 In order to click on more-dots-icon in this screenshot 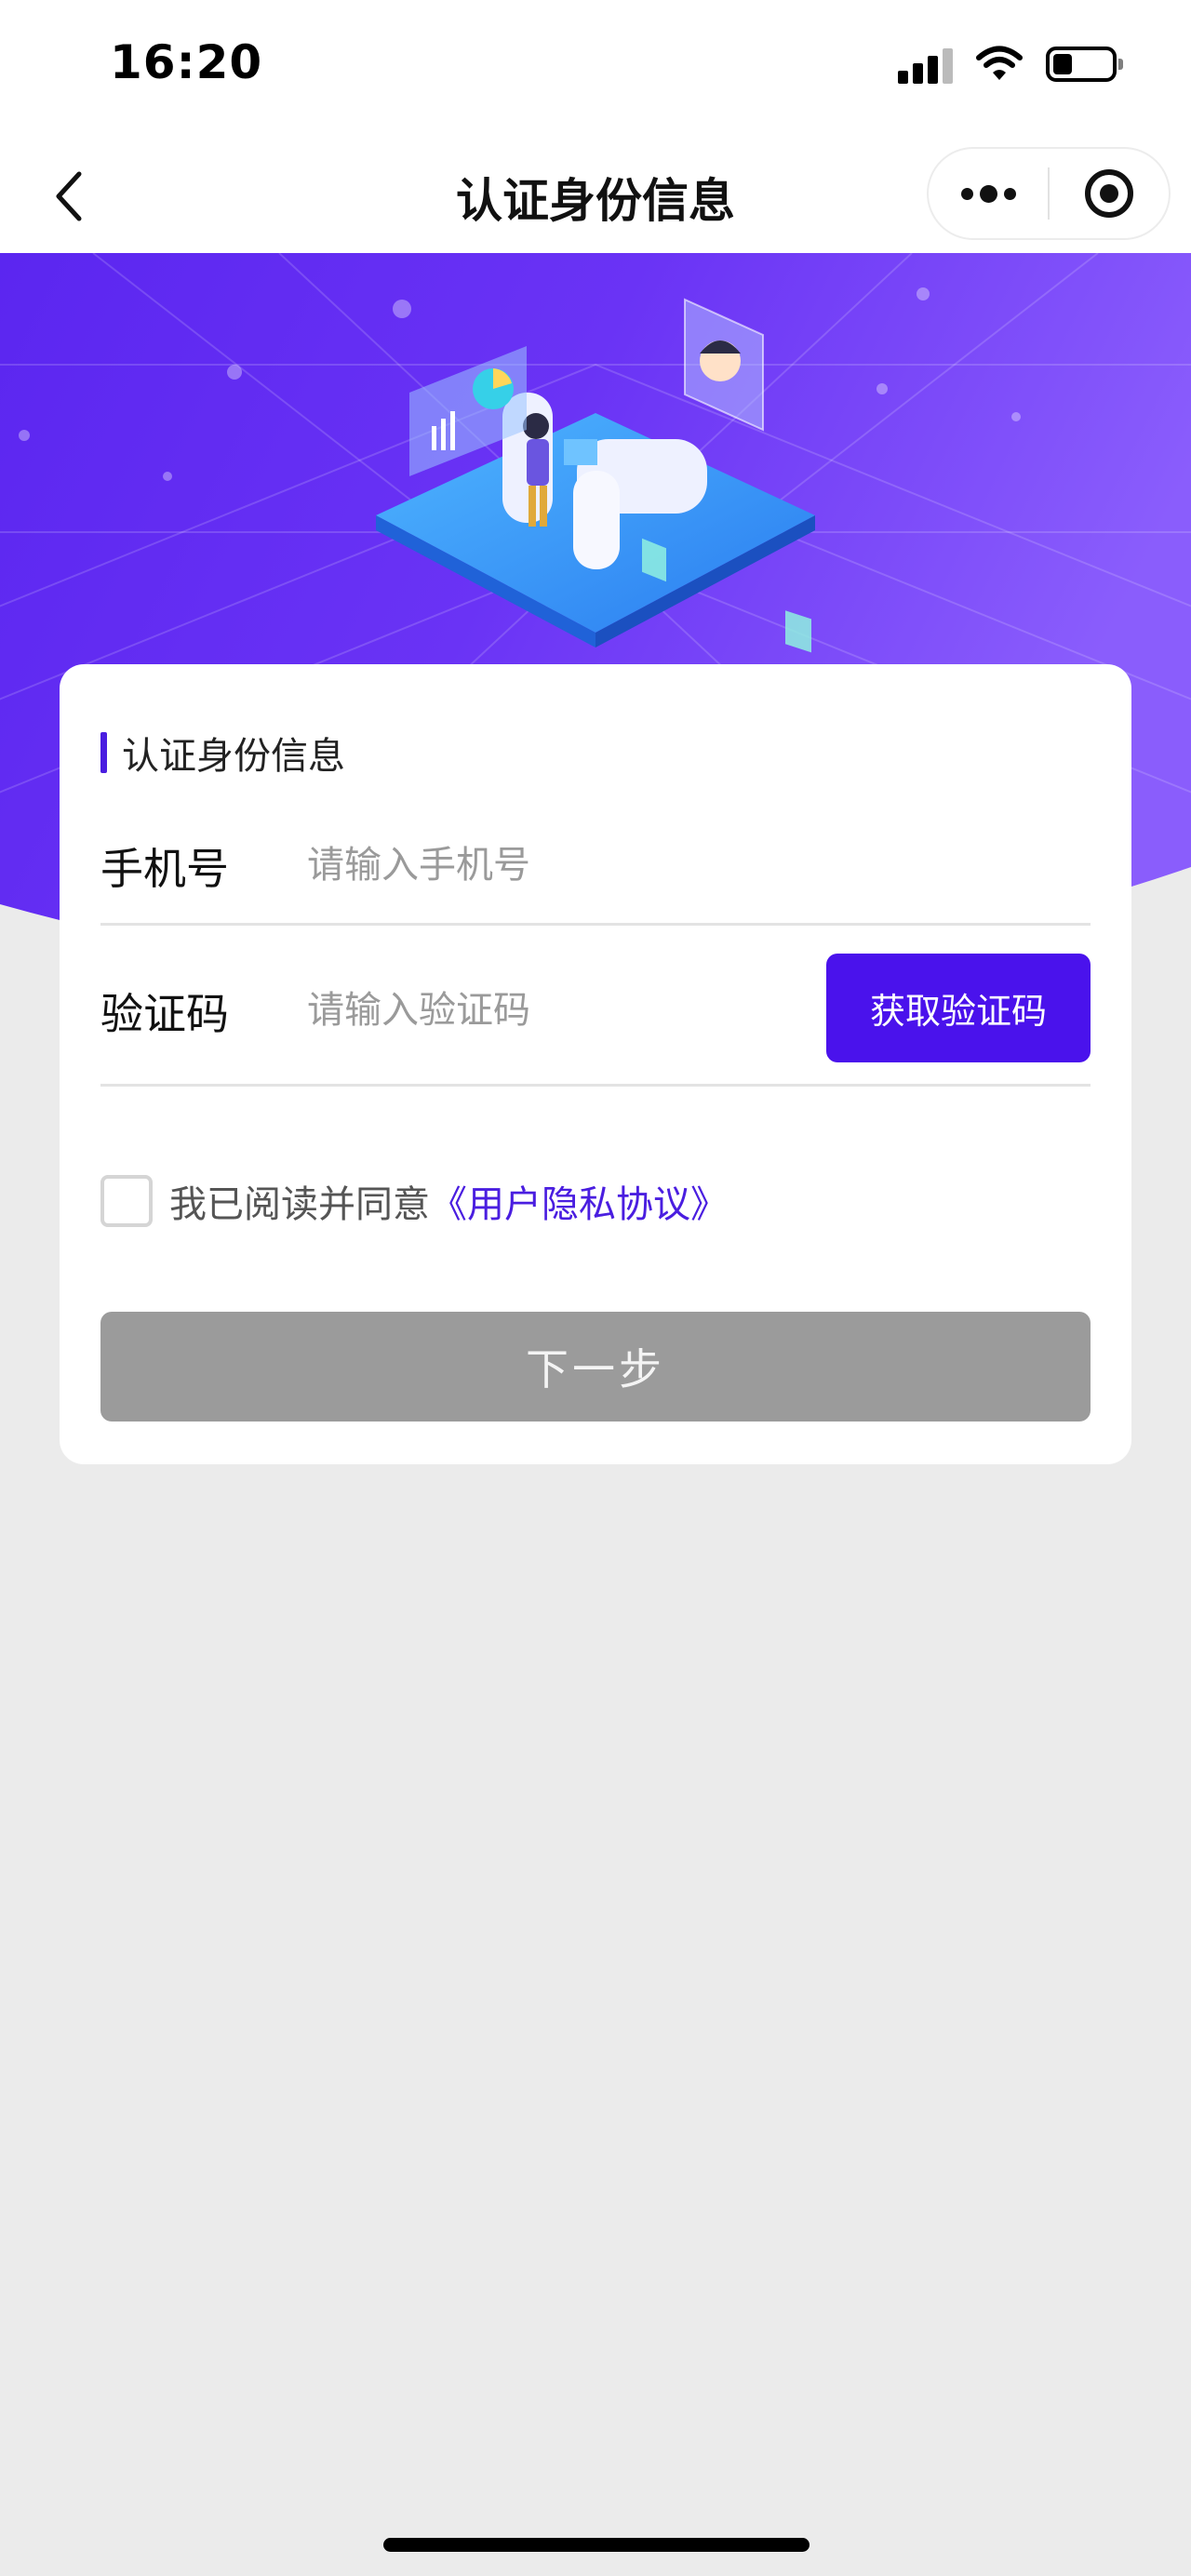, I will do `click(988, 193)`.